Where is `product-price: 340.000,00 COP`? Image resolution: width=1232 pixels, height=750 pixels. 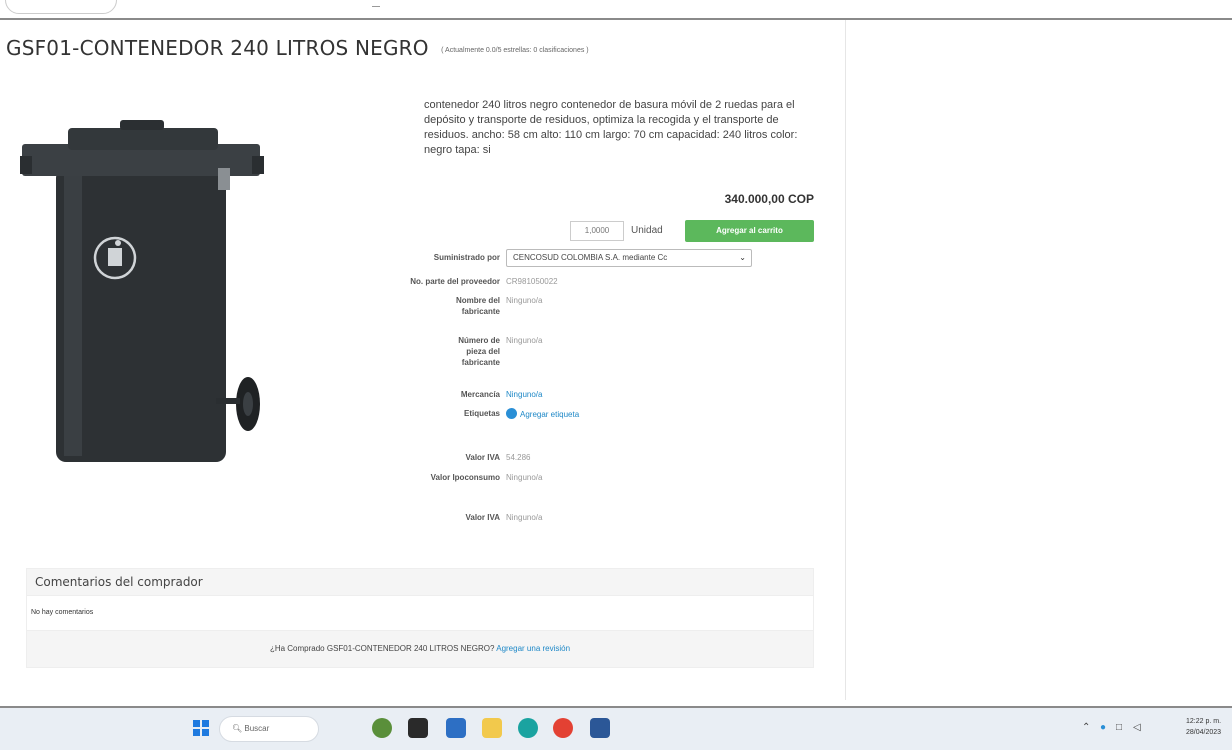 product-price: 340.000,00 COP is located at coordinates (769, 199).